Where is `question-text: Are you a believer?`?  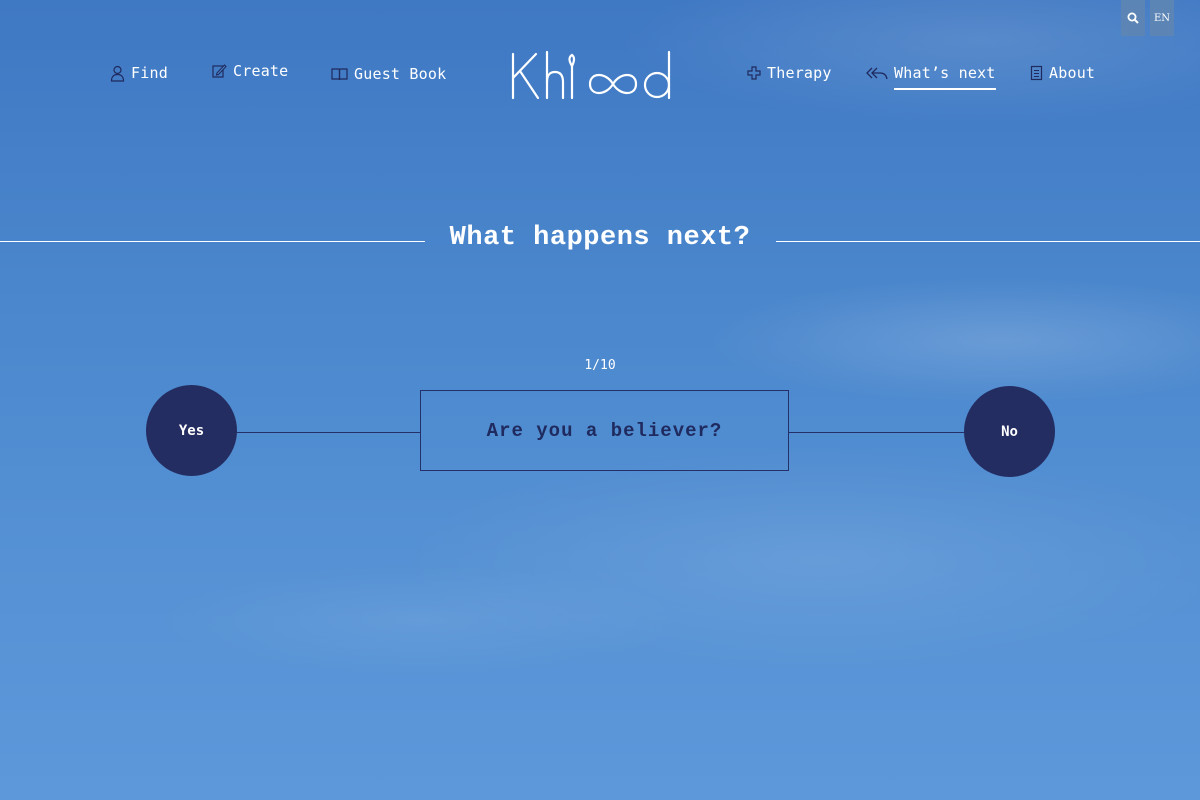 question-text: Are you a believer? is located at coordinates (604, 430).